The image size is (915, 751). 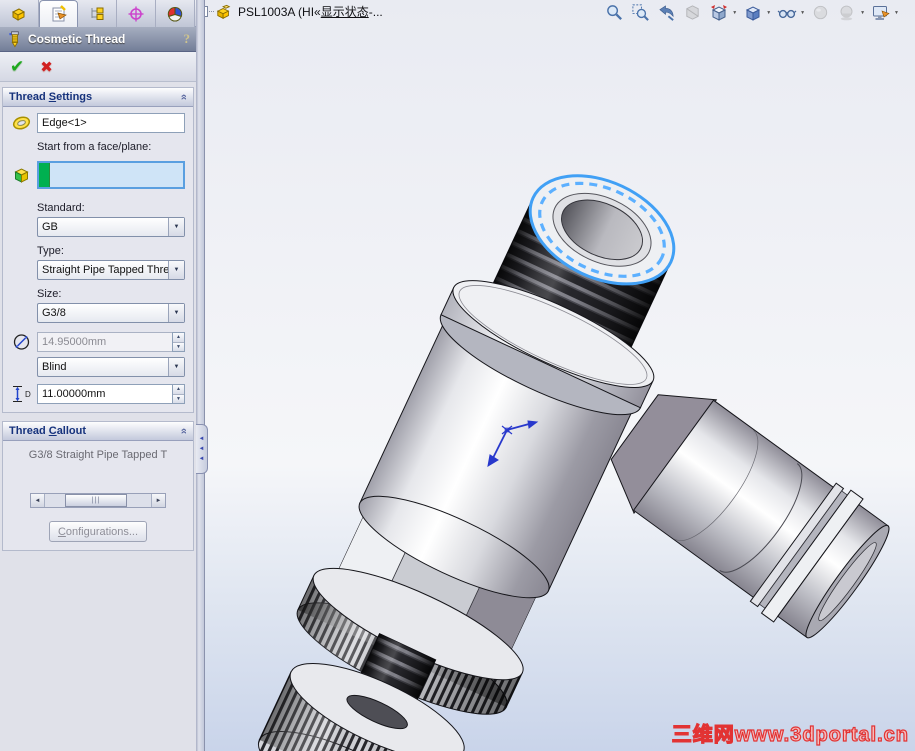 I want to click on depth-value: 11.00000mm, so click(x=104, y=394).